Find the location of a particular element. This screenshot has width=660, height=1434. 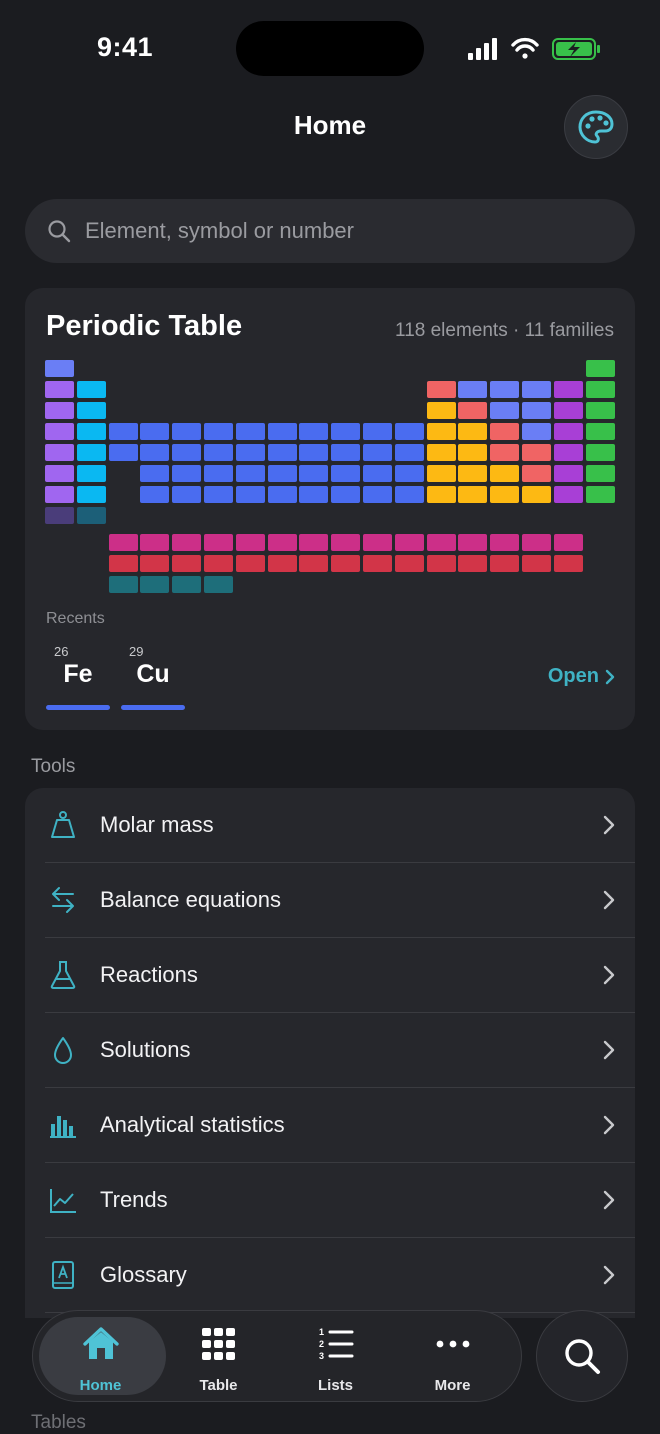

search-icon is located at coordinates (582, 1356).